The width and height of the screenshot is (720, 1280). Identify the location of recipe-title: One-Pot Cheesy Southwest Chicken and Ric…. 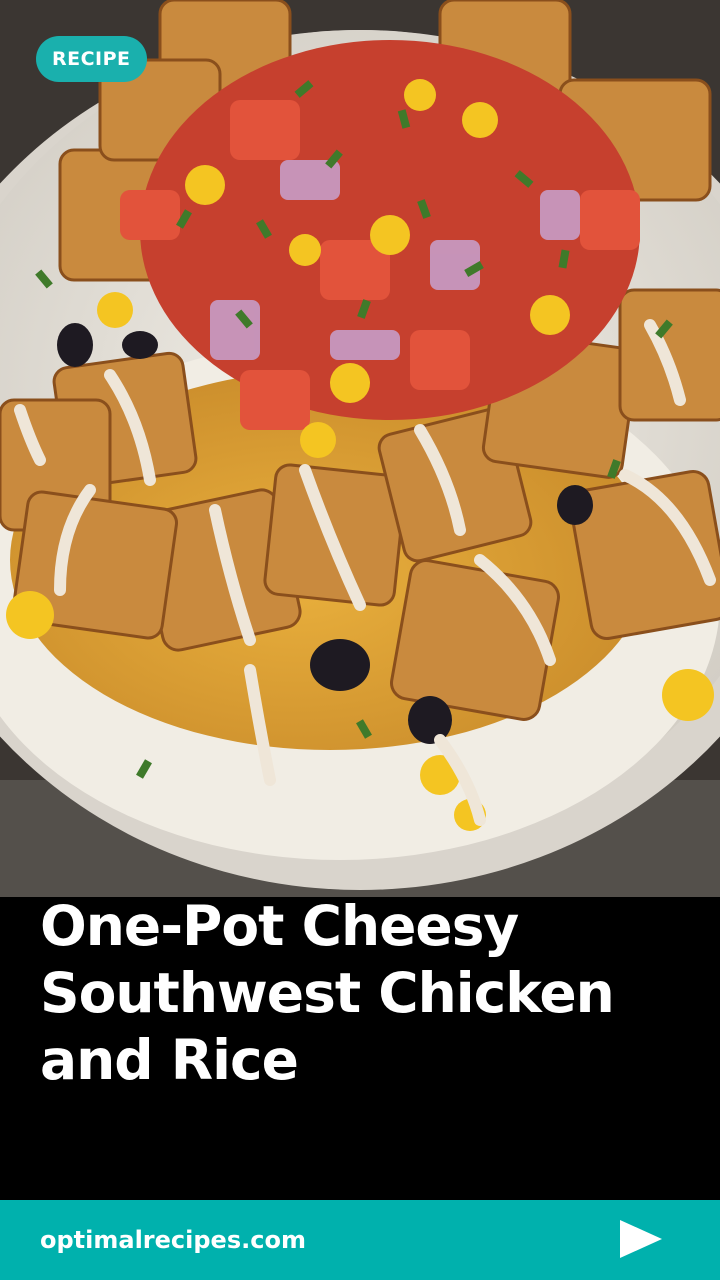
(360, 993).